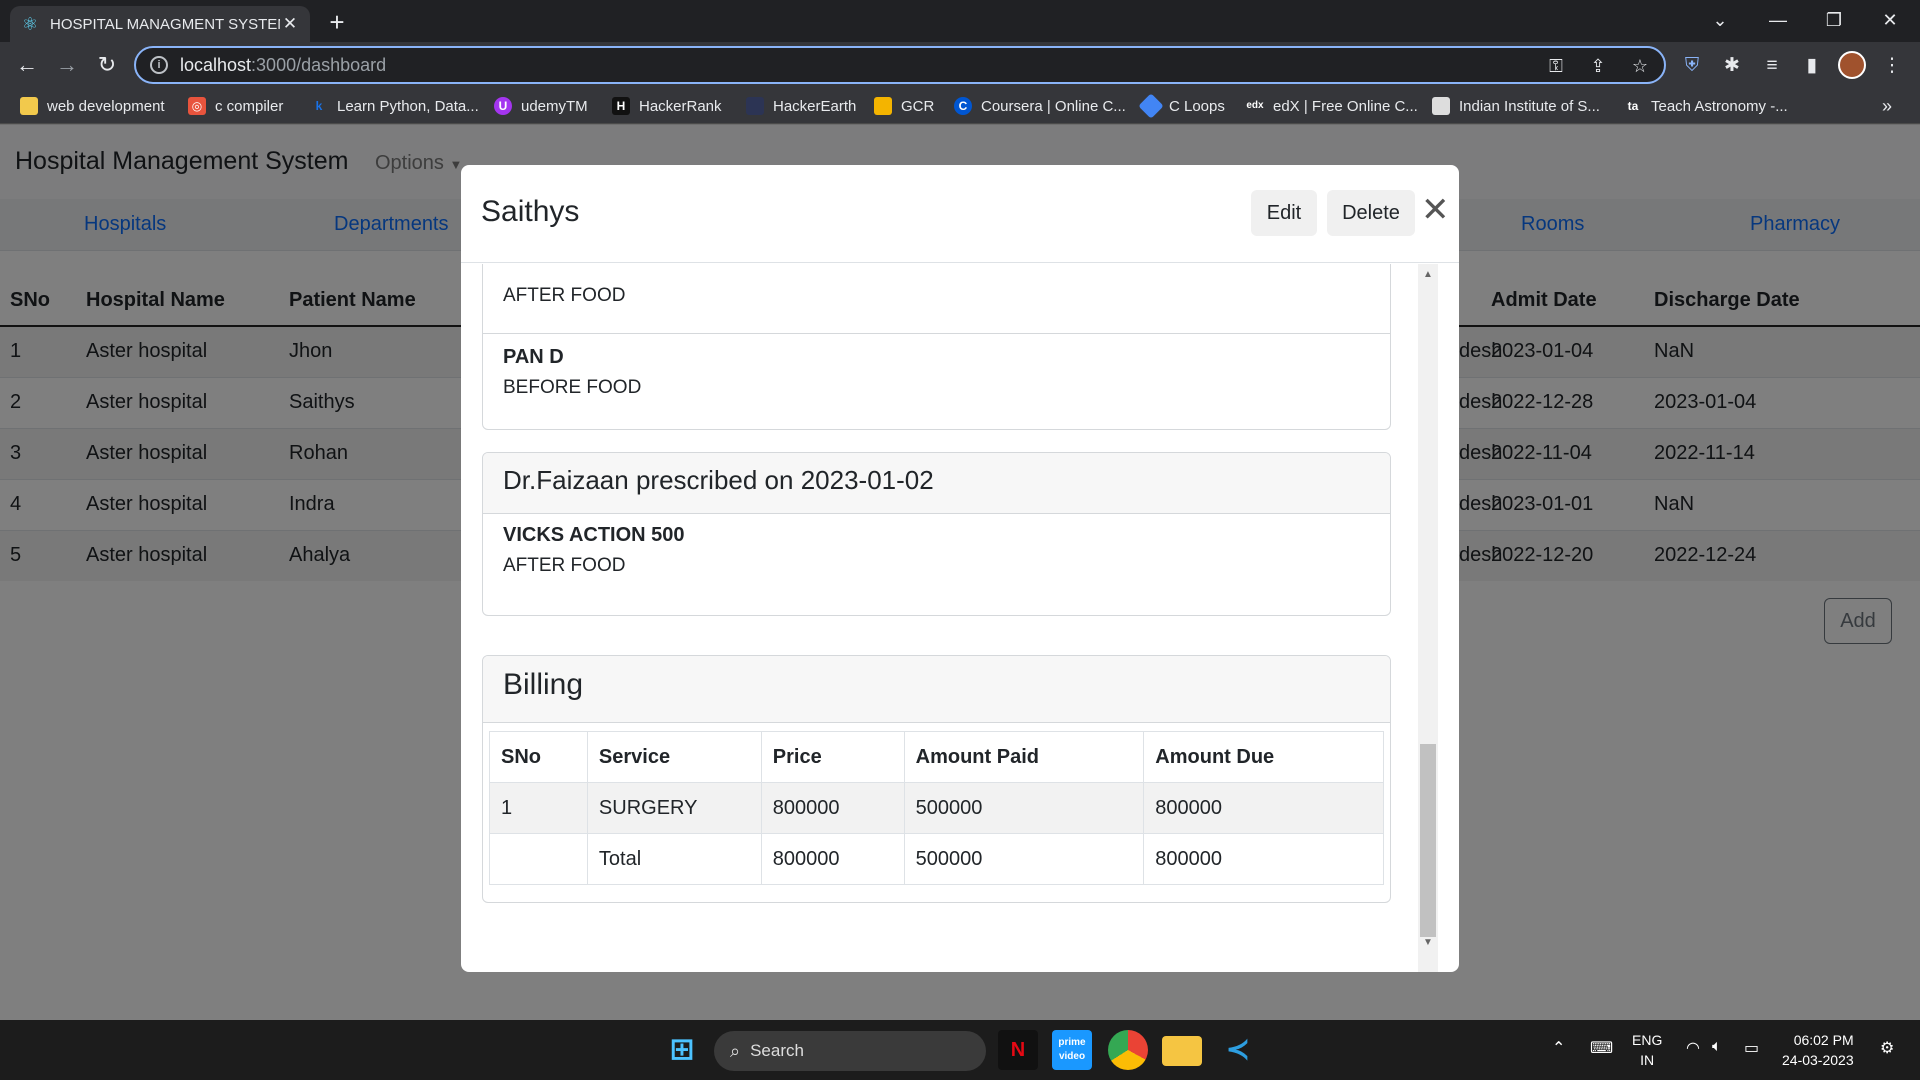 The height and width of the screenshot is (1080, 1920). I want to click on bookmark-item: HackerEarth, so click(801, 106).